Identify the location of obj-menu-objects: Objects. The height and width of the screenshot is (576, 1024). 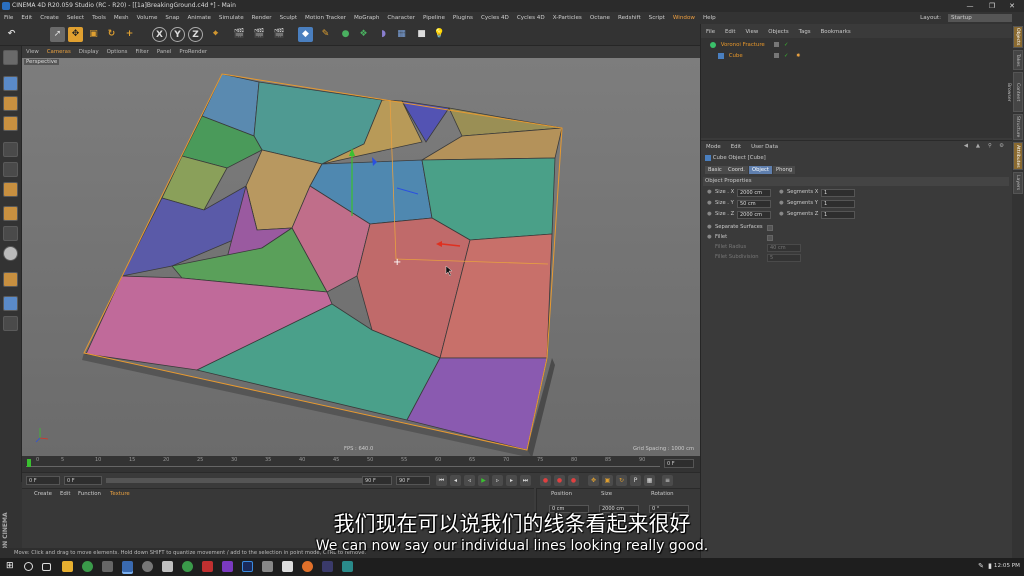
(778, 32).